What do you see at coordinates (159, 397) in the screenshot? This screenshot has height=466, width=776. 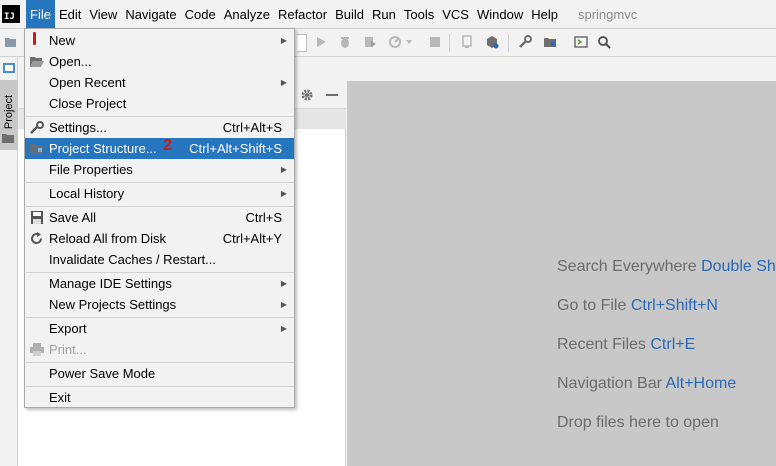 I see `menu-item-exit: Exit` at bounding box center [159, 397].